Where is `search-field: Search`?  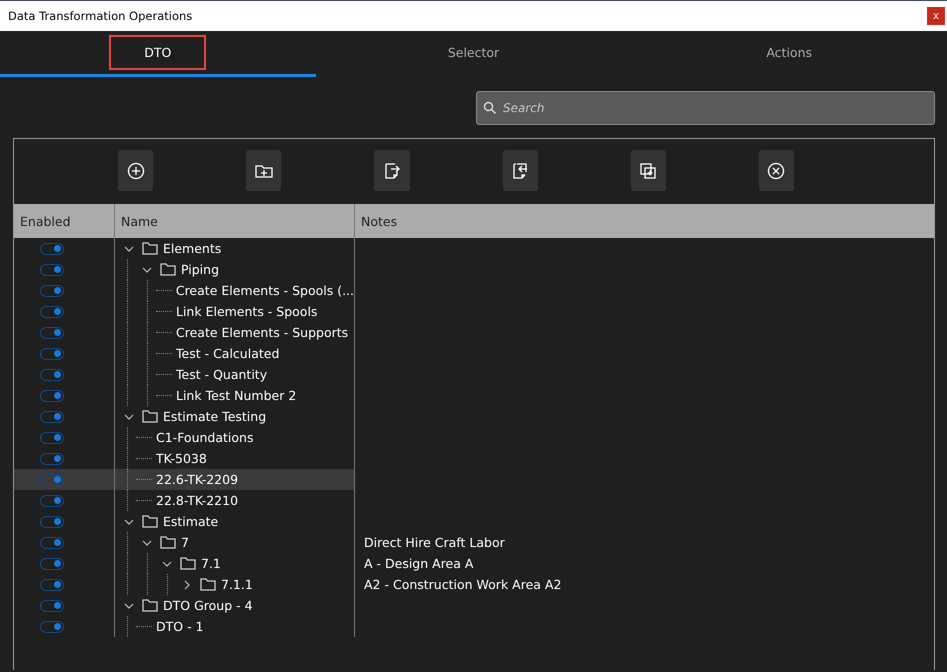
search-field: Search is located at coordinates (705, 108).